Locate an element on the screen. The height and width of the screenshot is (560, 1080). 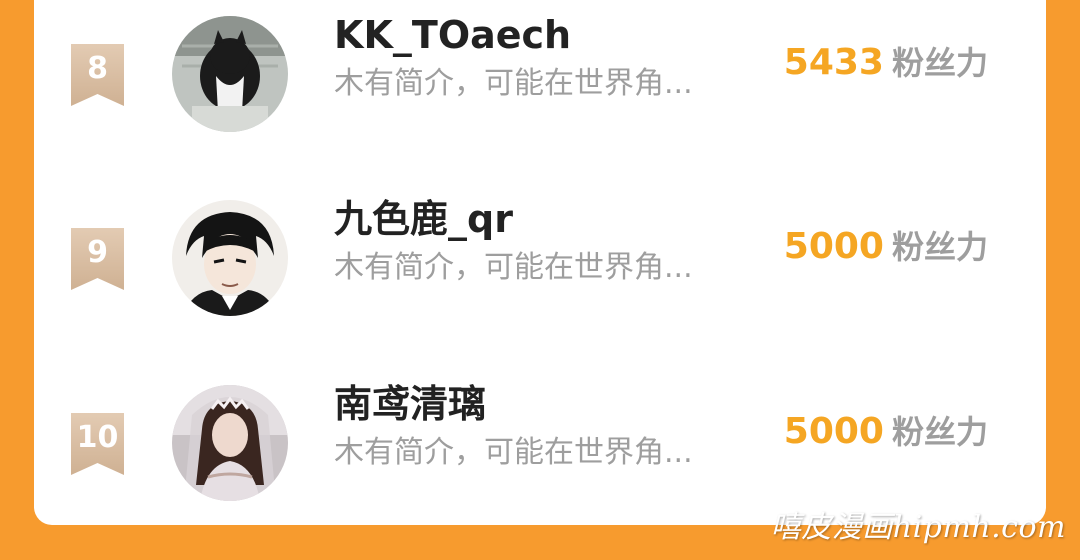
fans-count: 5433 is located at coordinates (833, 62).